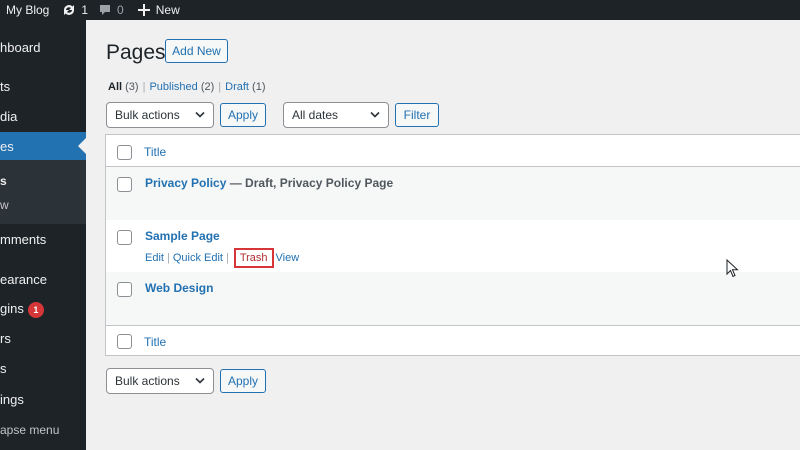  What do you see at coordinates (124, 152) in the screenshot?
I see `select-all-checkbox` at bounding box center [124, 152].